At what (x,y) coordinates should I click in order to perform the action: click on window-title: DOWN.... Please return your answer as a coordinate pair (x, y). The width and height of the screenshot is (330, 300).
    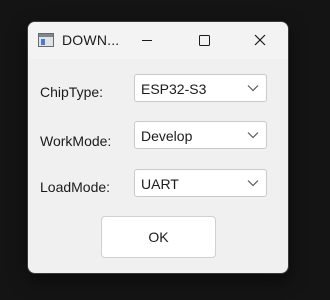
    Looking at the image, I should click on (91, 40).